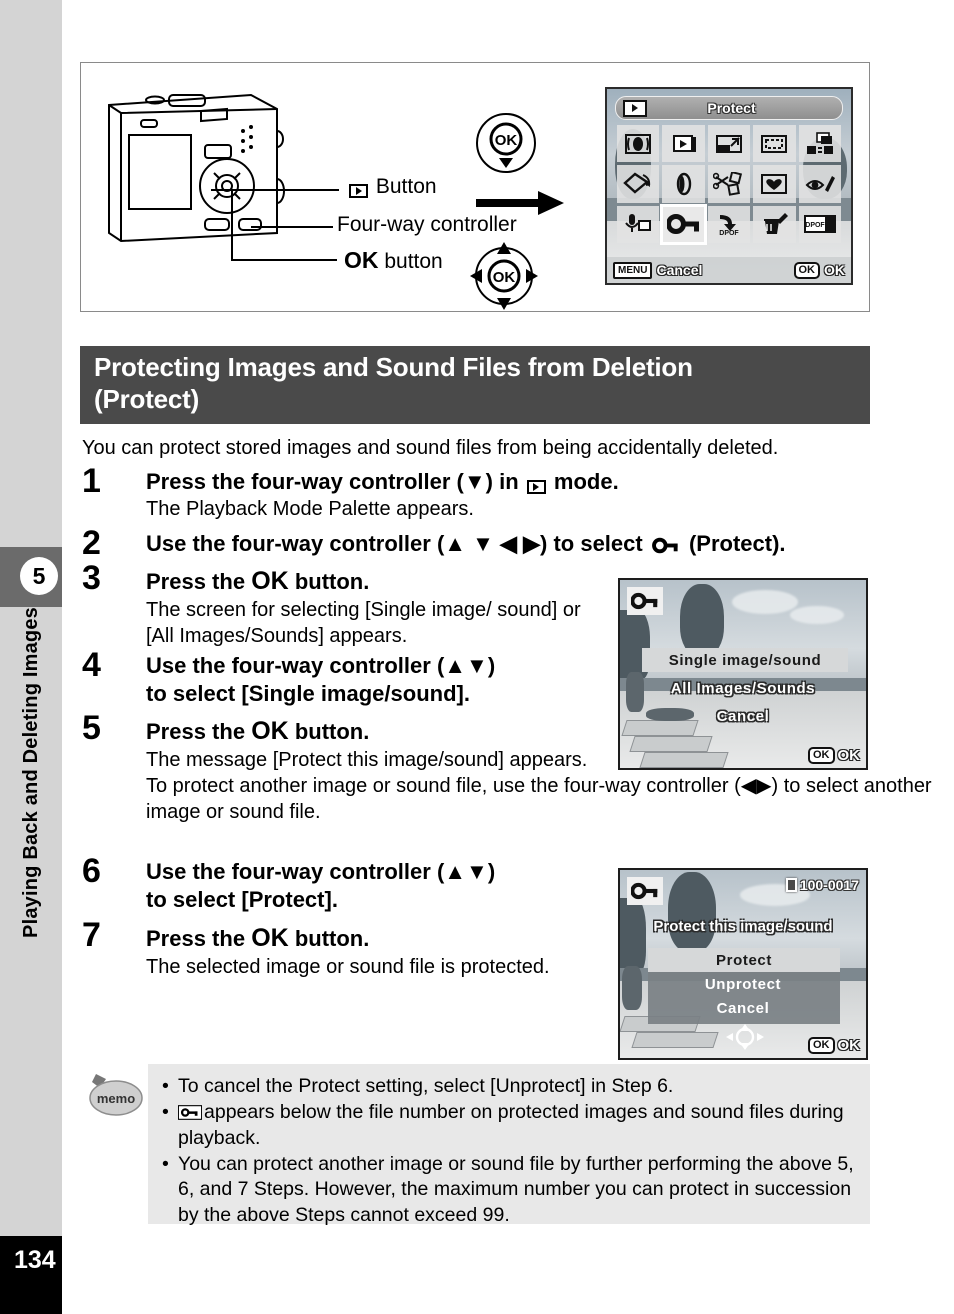  What do you see at coordinates (679, 270) in the screenshot?
I see `palette-cancel-label: Cancel` at bounding box center [679, 270].